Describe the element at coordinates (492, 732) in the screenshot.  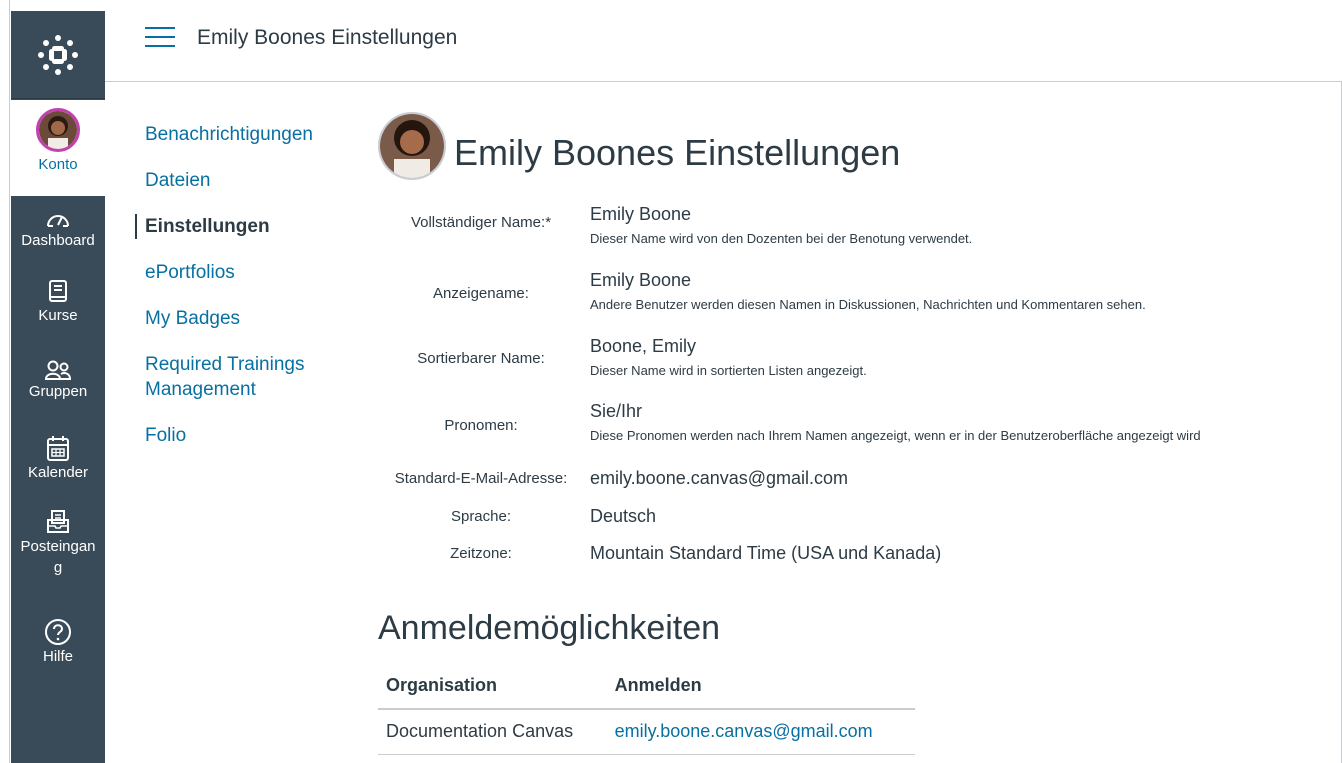
I see `organisation-cell: Documentation Canvas` at that location.